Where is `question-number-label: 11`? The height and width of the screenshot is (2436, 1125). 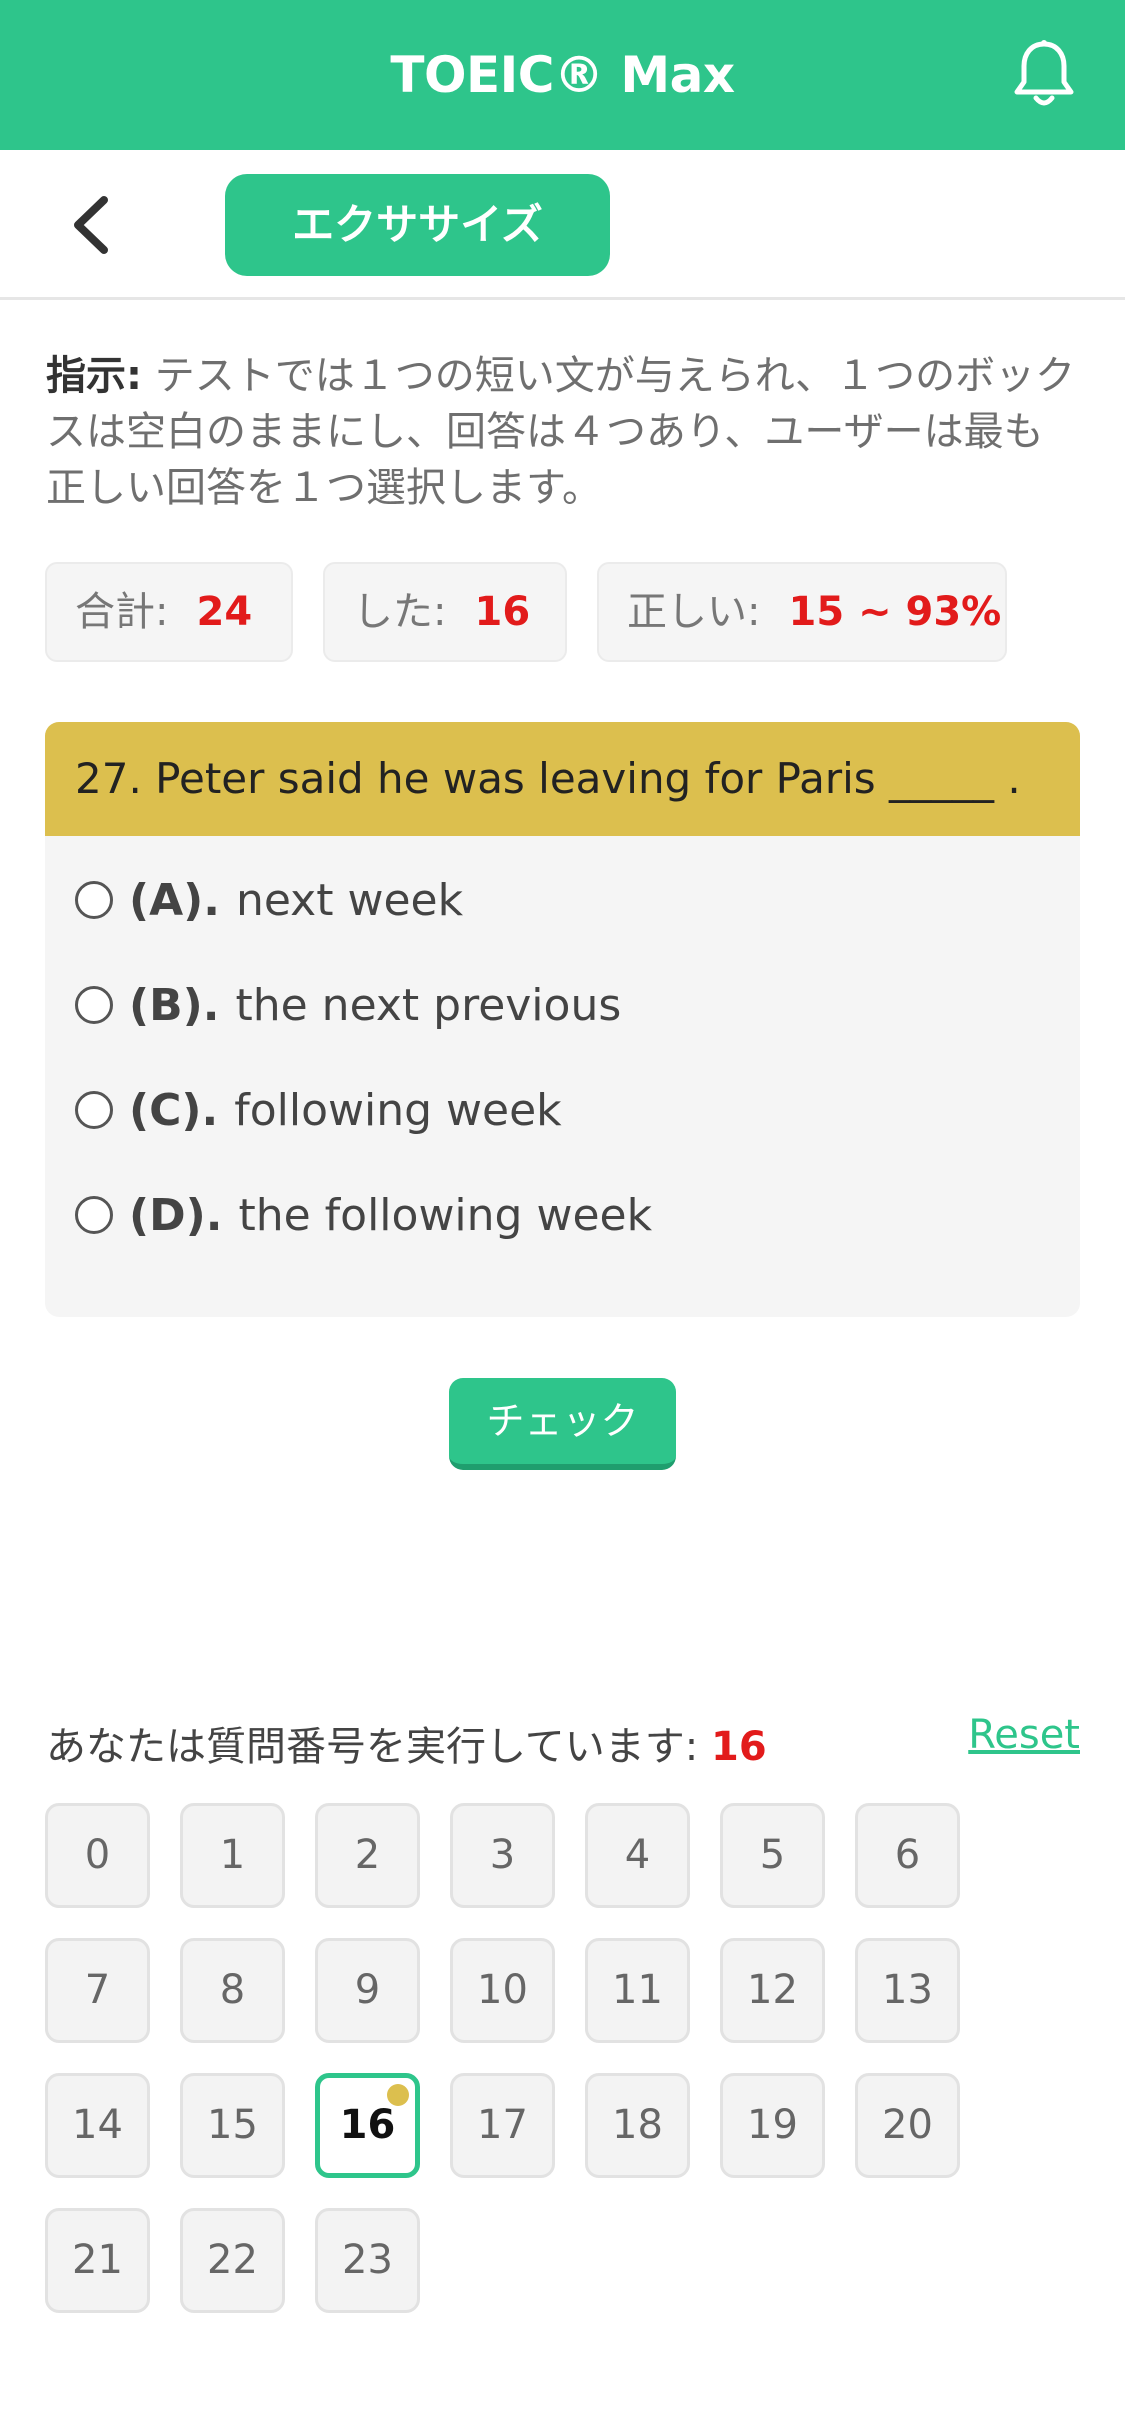 question-number-label: 11 is located at coordinates (637, 1990).